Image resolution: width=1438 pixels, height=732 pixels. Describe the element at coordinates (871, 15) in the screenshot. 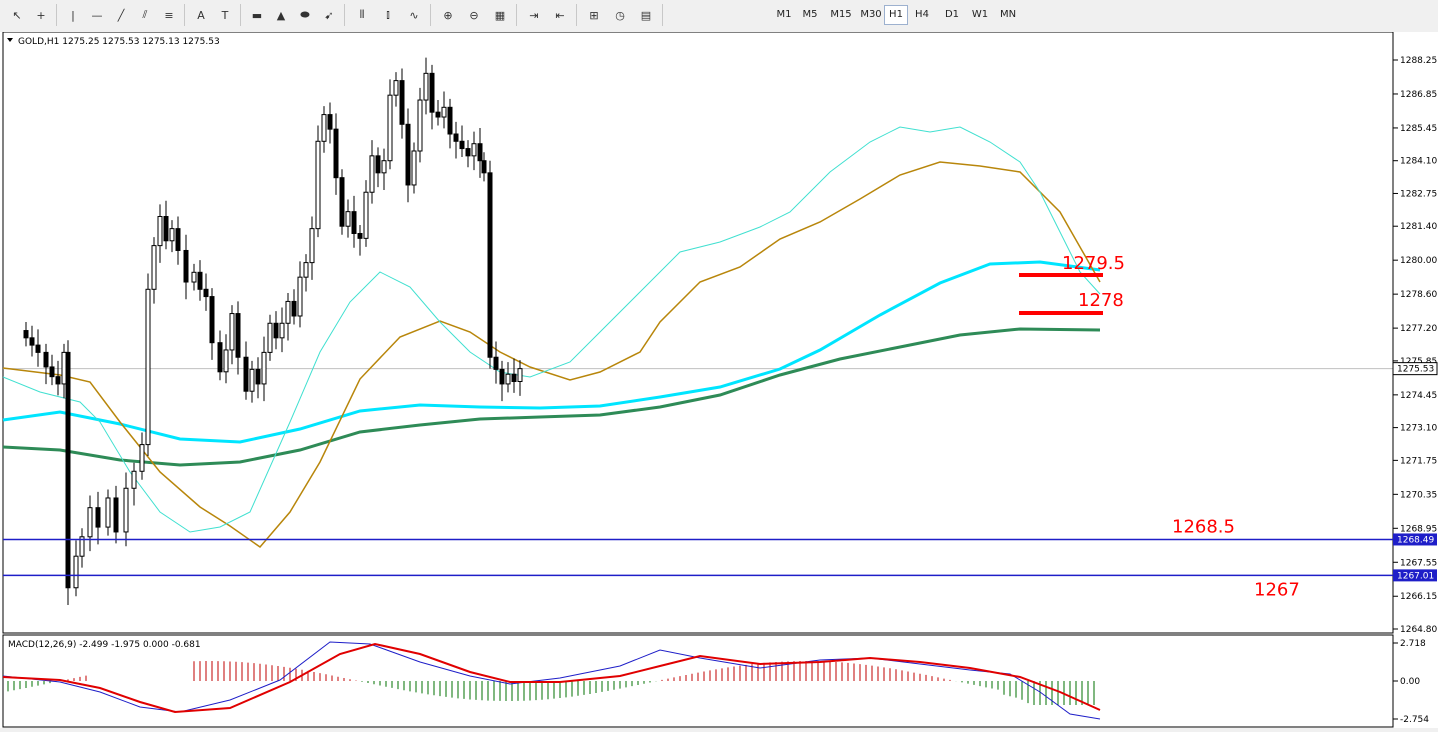

I see `timeframe-m30: M30` at that location.